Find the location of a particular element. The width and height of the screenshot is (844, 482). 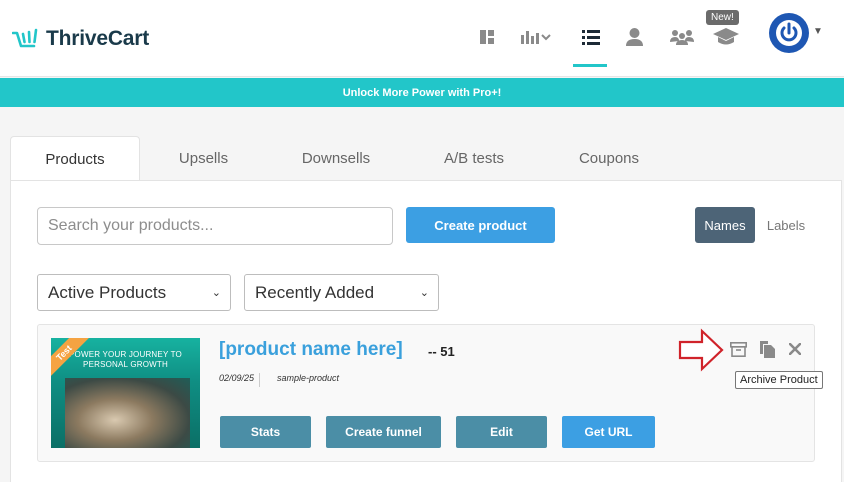

tab-ab-tests: A/B tests is located at coordinates (474, 158).